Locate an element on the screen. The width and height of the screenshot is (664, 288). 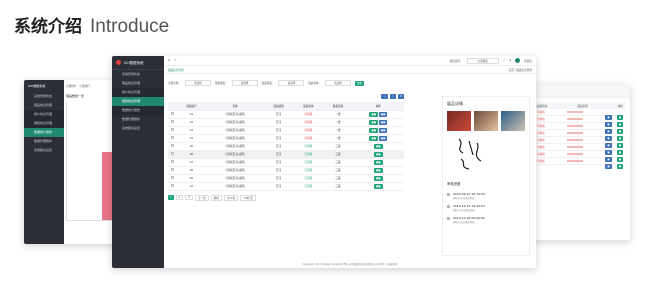
avatar is located at coordinates (518, 60).